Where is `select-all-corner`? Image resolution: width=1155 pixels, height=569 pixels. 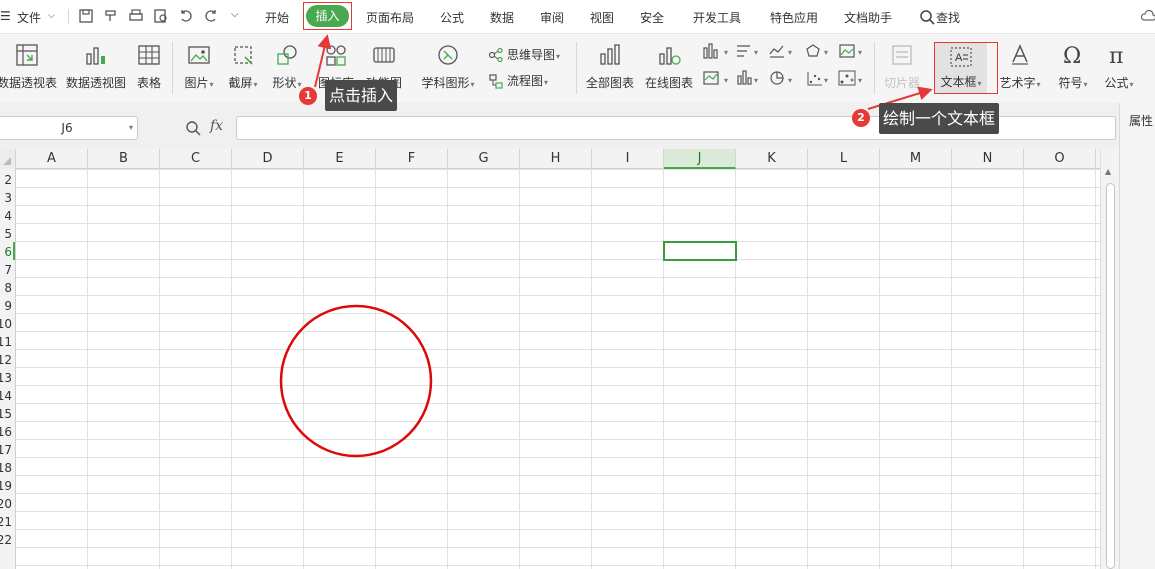 select-all-corner is located at coordinates (8, 159).